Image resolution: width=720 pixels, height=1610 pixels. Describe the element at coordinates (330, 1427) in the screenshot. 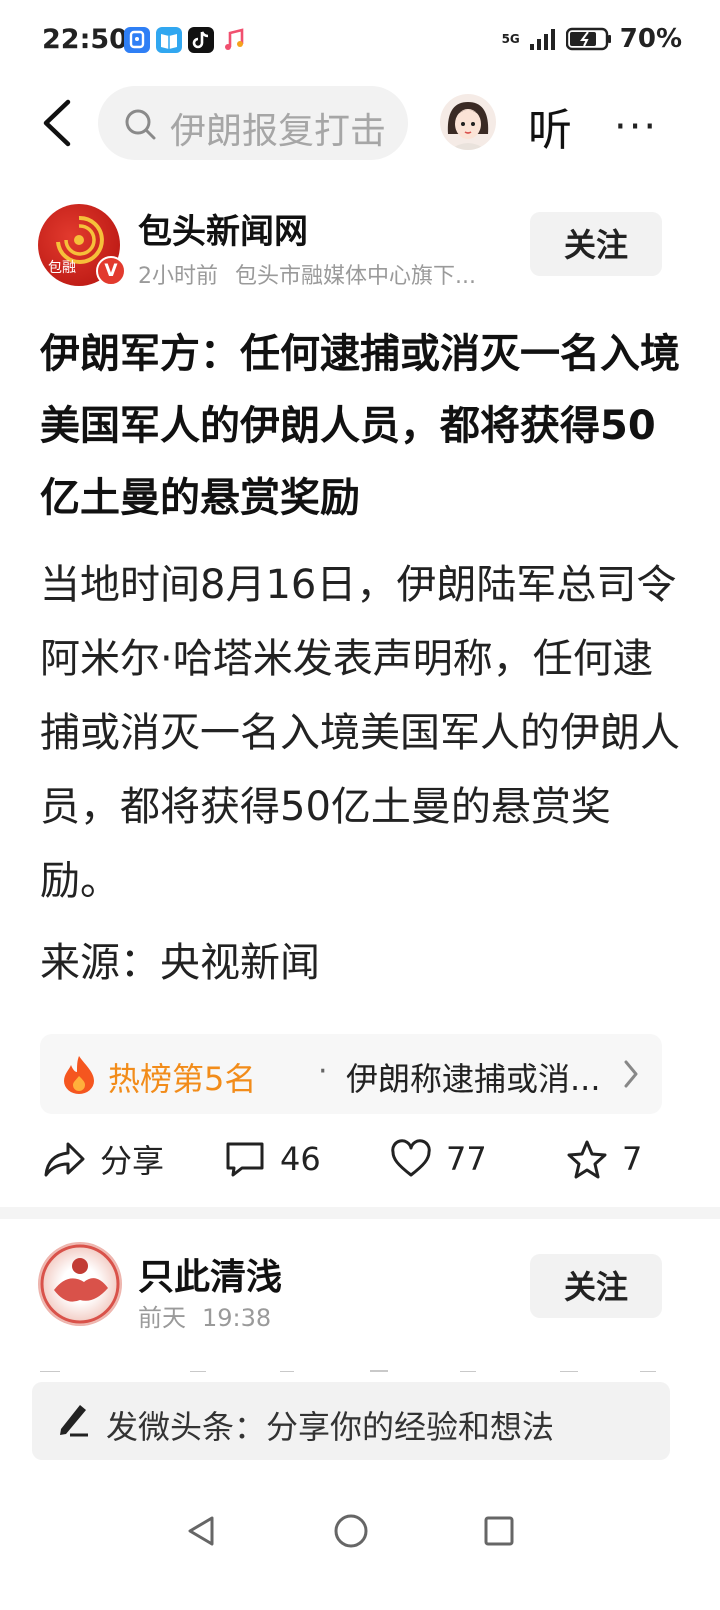

I see `compose-placeholder: 发微头条：分享你的经验和想法` at that location.